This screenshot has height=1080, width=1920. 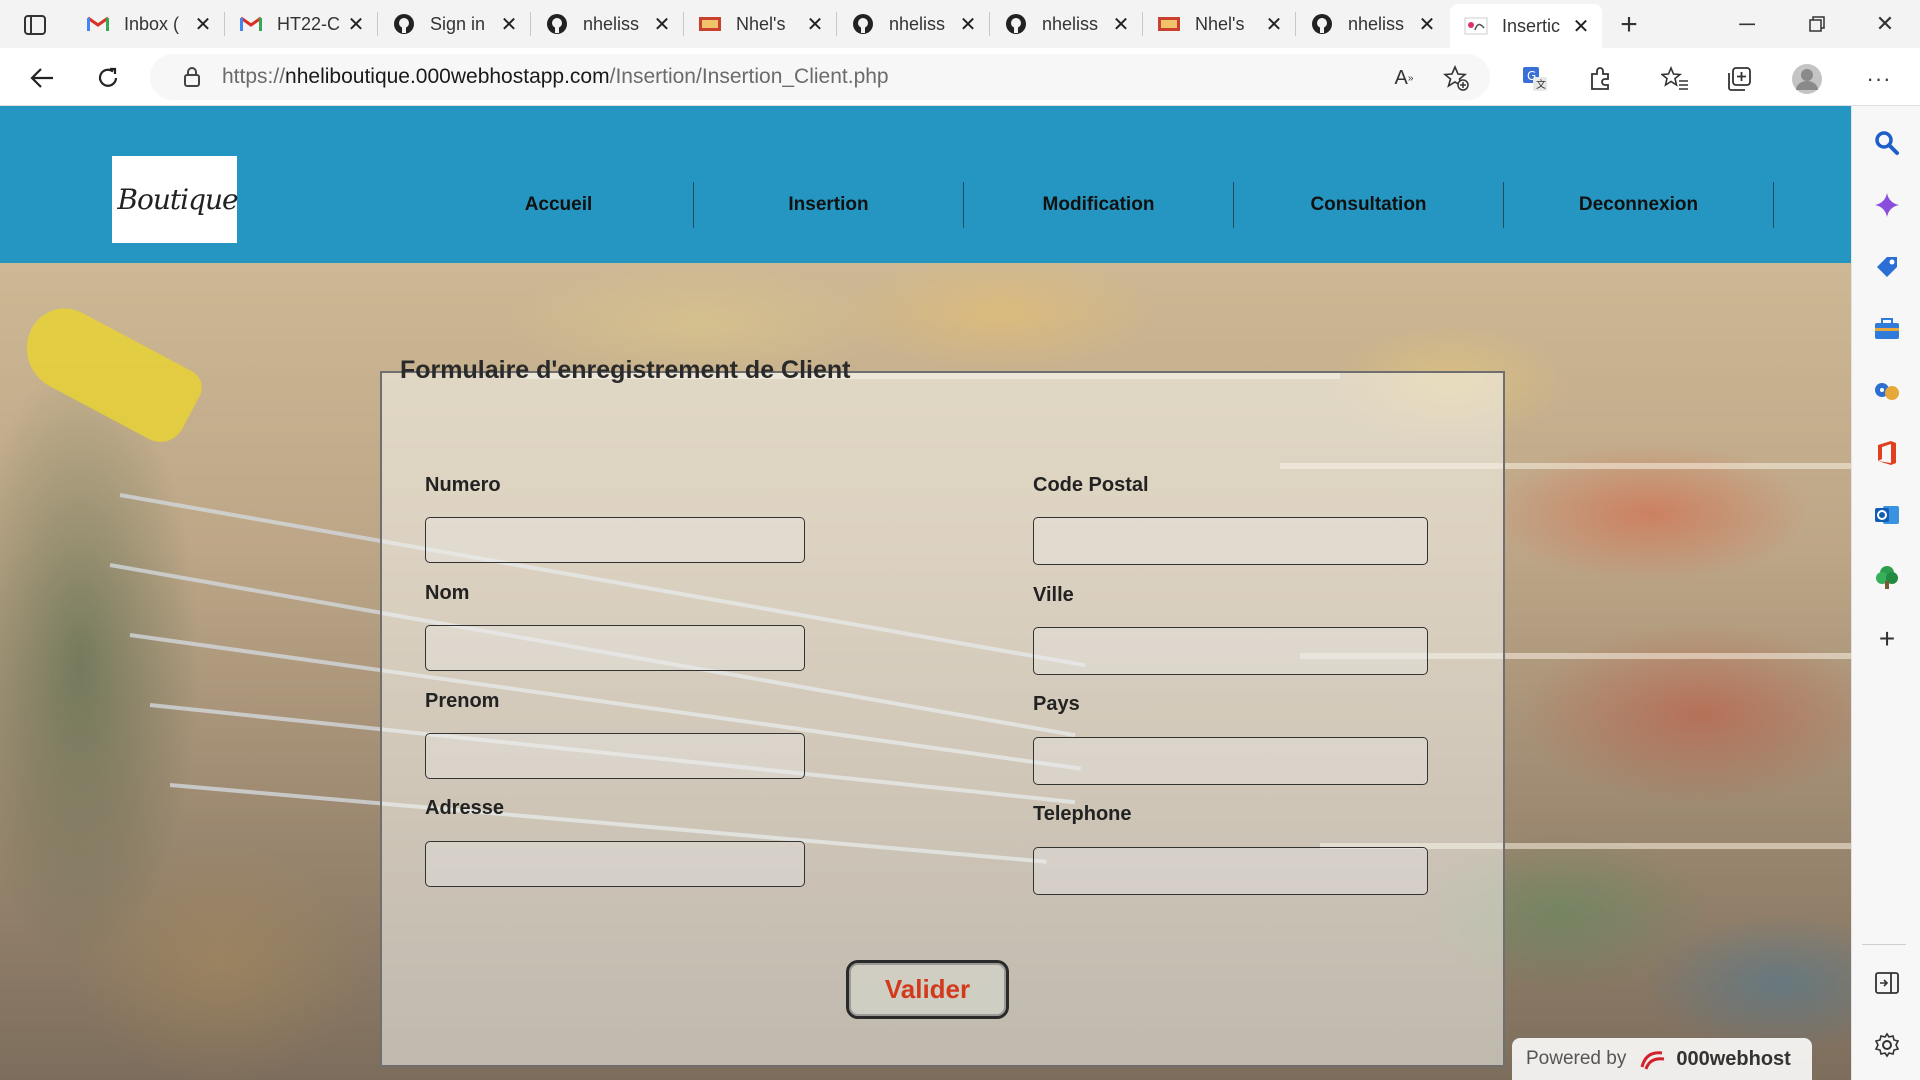 I want to click on pays-input, so click(x=1230, y=761).